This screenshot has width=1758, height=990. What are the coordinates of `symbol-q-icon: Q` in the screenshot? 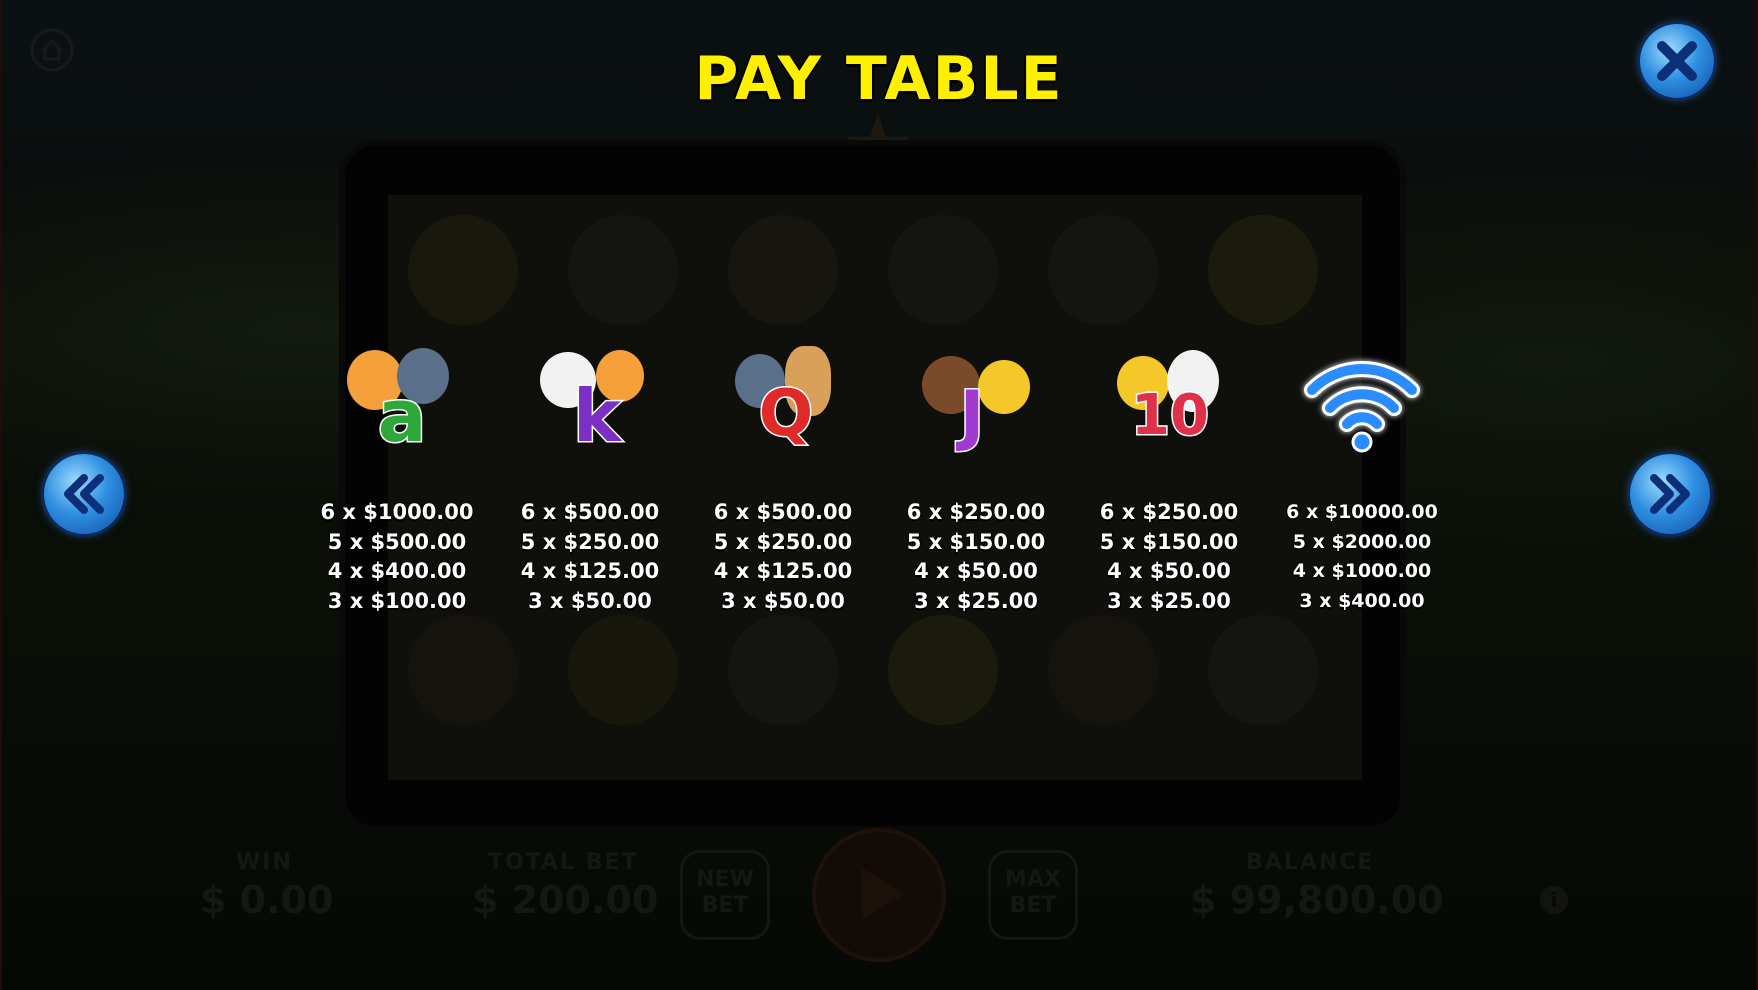 It's located at (783, 400).